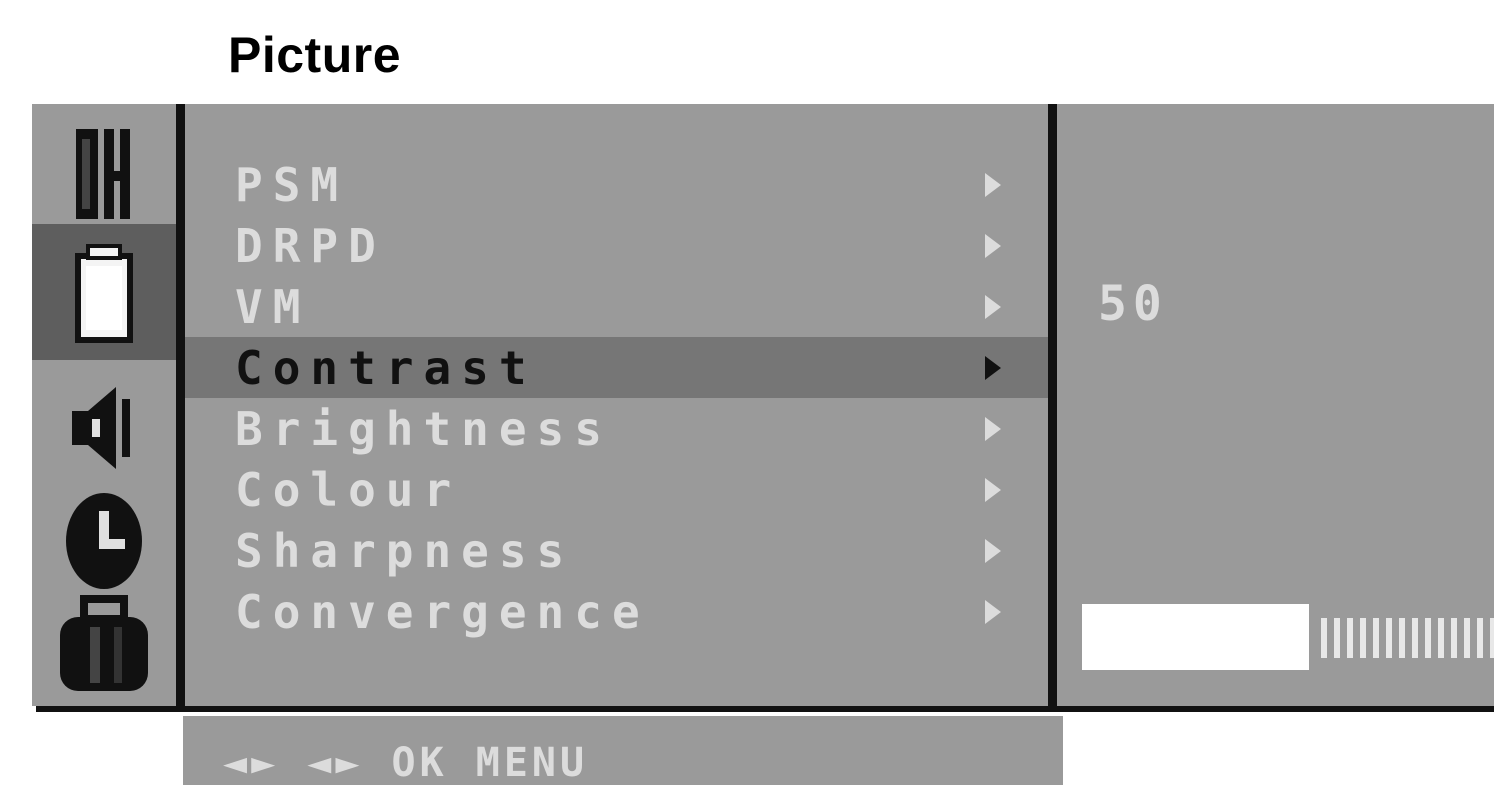 The width and height of the screenshot is (1494, 786). I want to click on menu-item-label: VM, so click(273, 306).